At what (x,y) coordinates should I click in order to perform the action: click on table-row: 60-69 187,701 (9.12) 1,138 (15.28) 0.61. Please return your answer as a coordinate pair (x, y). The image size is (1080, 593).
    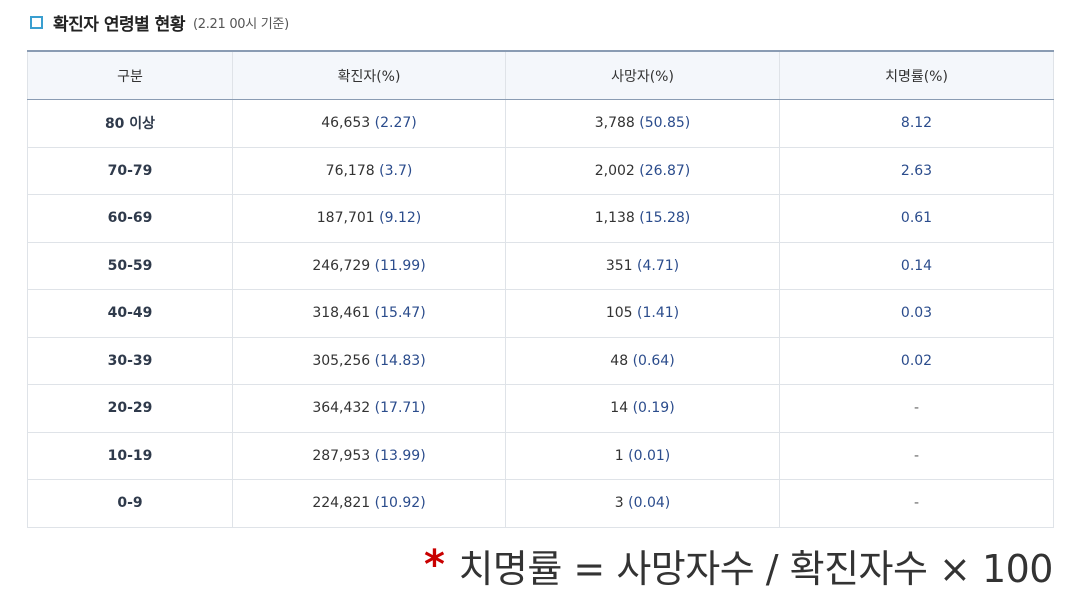
    Looking at the image, I should click on (540, 218).